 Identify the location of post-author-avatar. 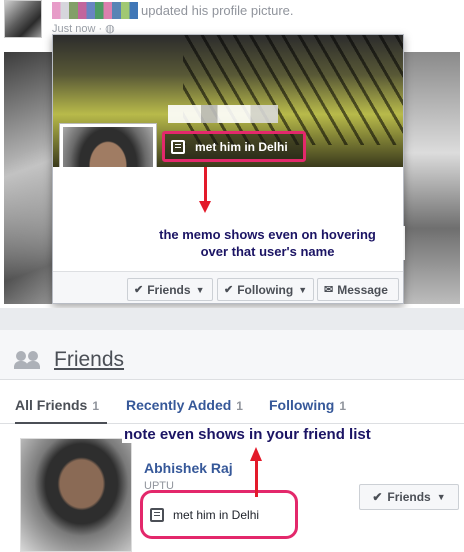
(23, 19).